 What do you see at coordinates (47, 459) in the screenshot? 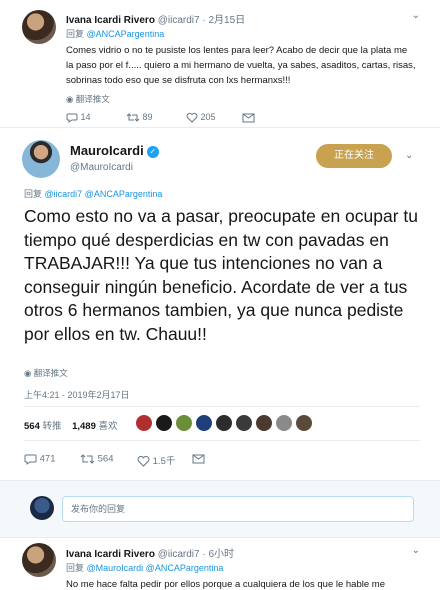
I see `reply-count: 471` at bounding box center [47, 459].